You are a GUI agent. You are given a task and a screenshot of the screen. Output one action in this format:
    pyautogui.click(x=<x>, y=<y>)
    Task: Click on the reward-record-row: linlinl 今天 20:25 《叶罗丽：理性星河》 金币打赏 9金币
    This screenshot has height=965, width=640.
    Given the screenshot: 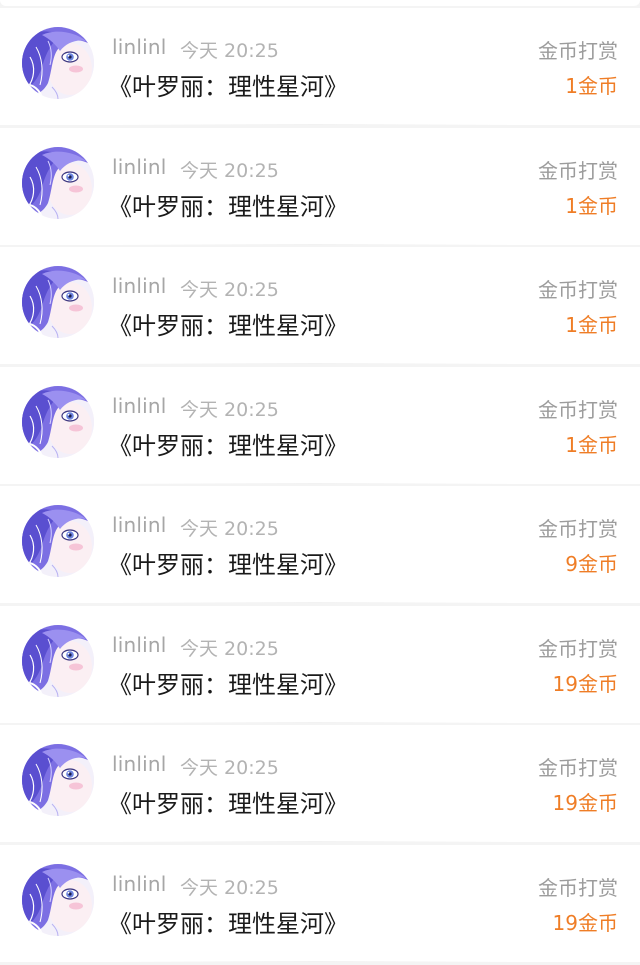 What is the action you would take?
    pyautogui.click(x=320, y=544)
    